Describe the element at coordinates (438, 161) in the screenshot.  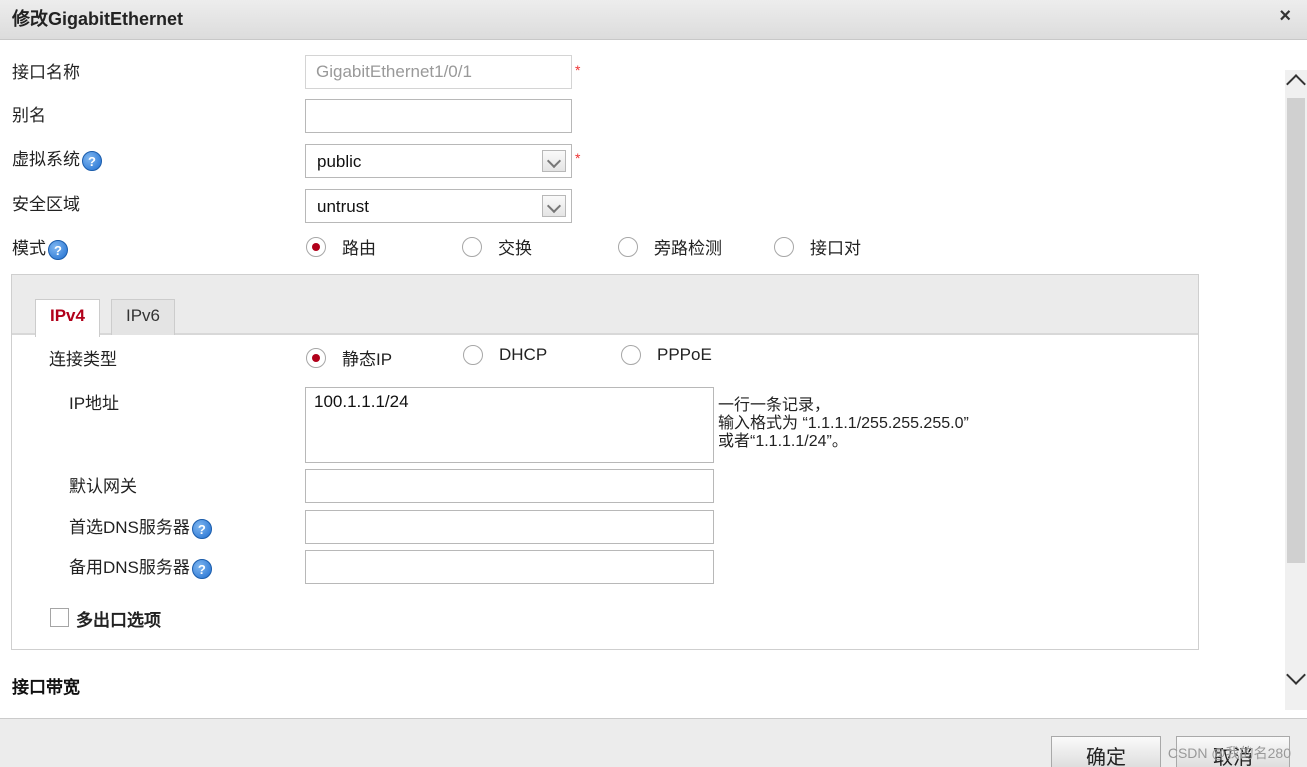
I see `vsys-select: public` at that location.